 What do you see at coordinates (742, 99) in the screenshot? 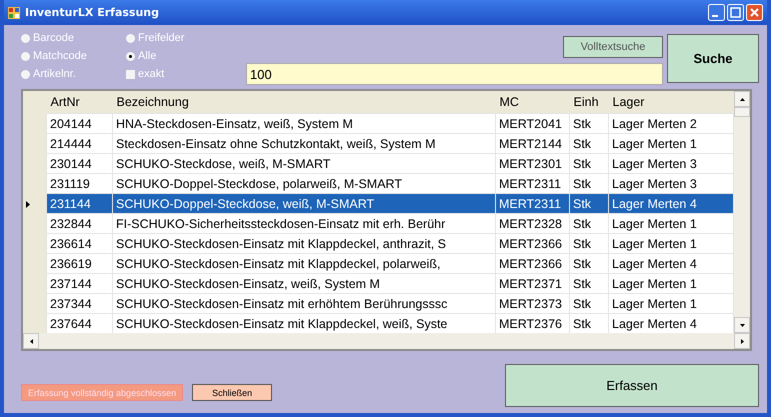
I see `scroll-up-icon` at bounding box center [742, 99].